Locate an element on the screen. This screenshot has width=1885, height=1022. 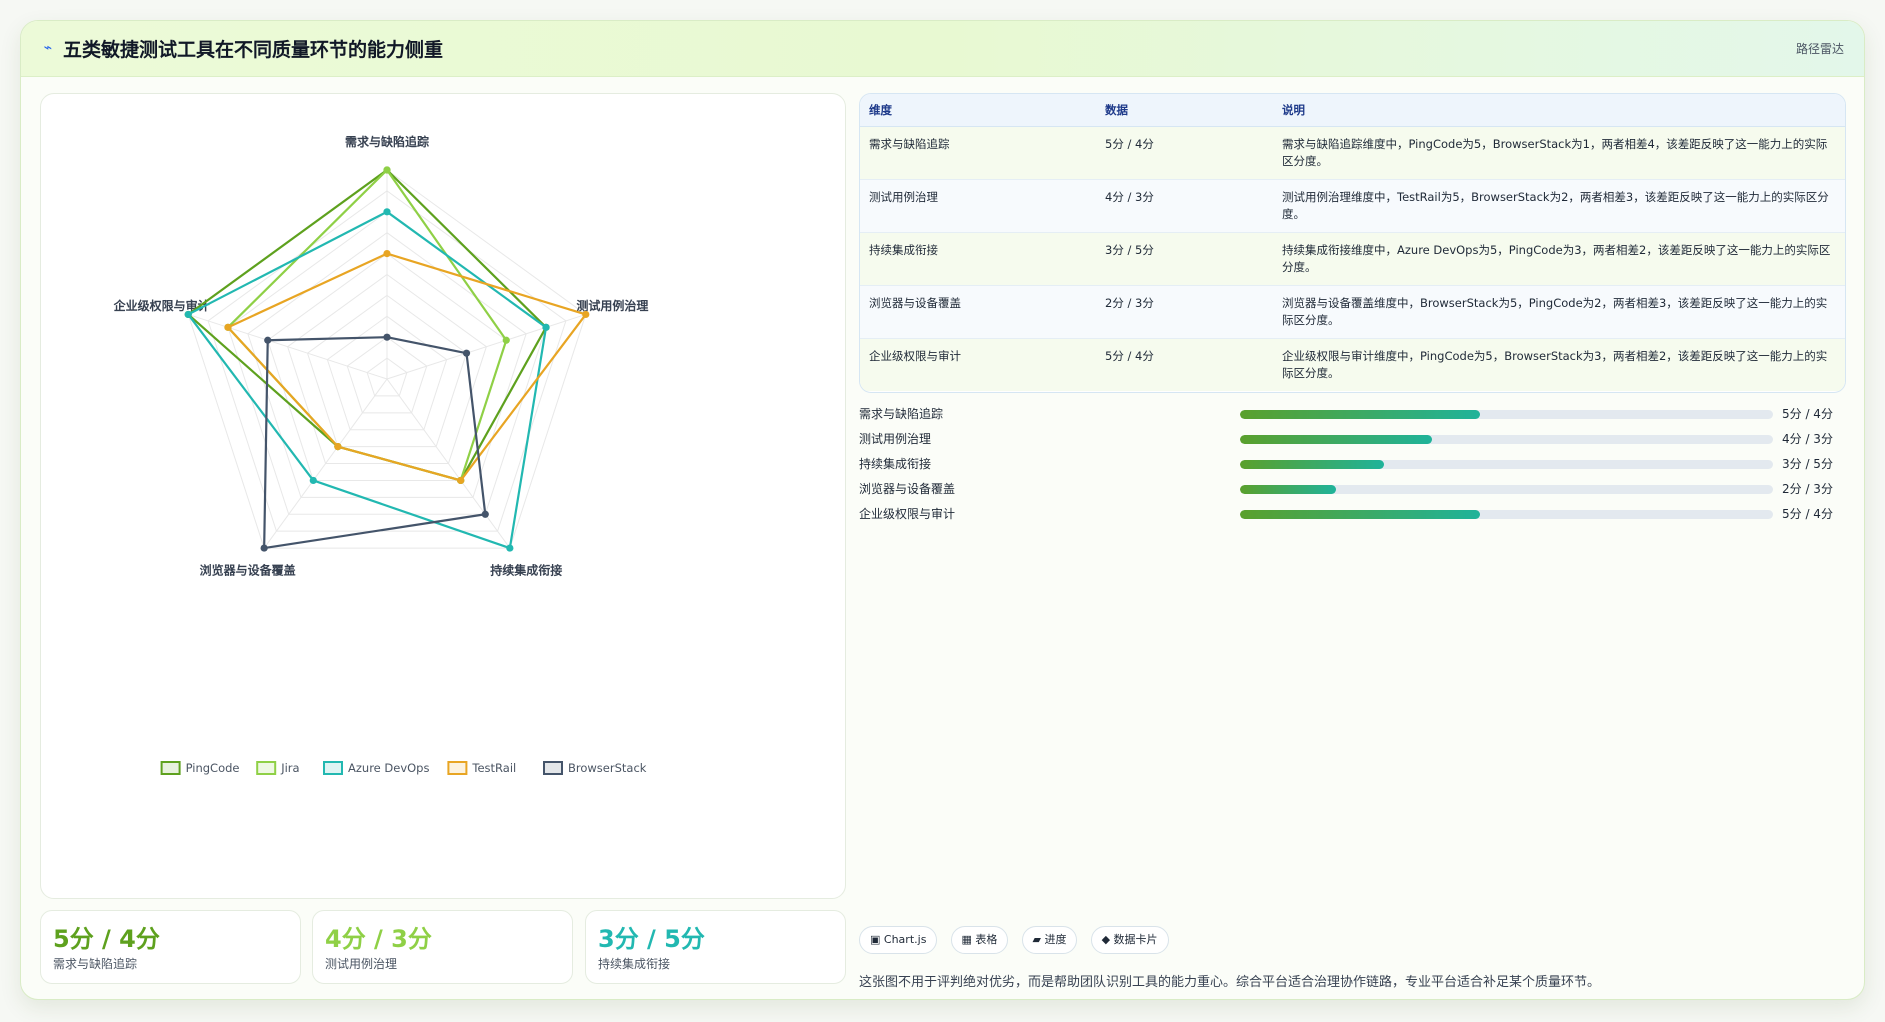
progress-row: 企业级权限与审计 5分 / 4分 is located at coordinates (1352, 513).